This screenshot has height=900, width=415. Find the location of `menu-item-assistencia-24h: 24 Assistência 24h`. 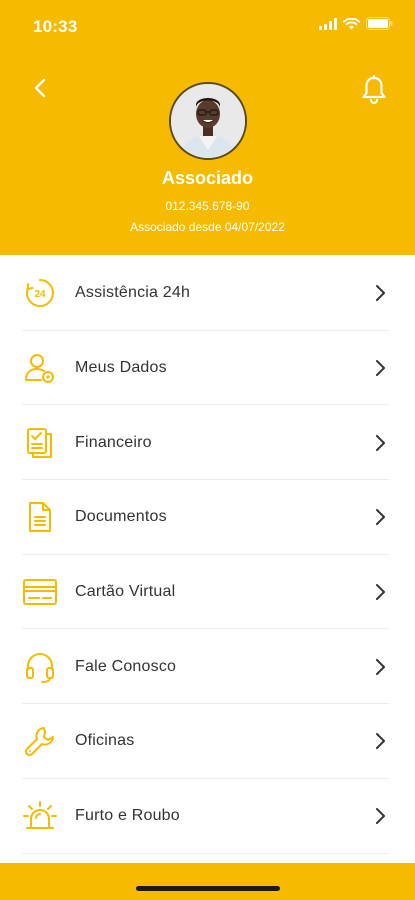

menu-item-assistencia-24h: 24 Assistência 24h is located at coordinates (207, 293).